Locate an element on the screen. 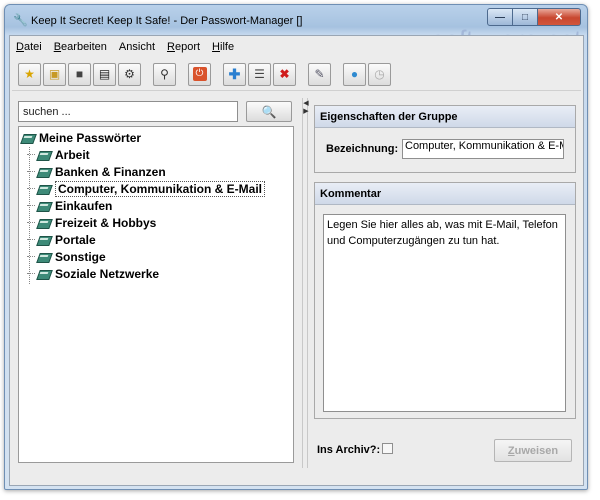  timer-icon: ◷ is located at coordinates (379, 74).